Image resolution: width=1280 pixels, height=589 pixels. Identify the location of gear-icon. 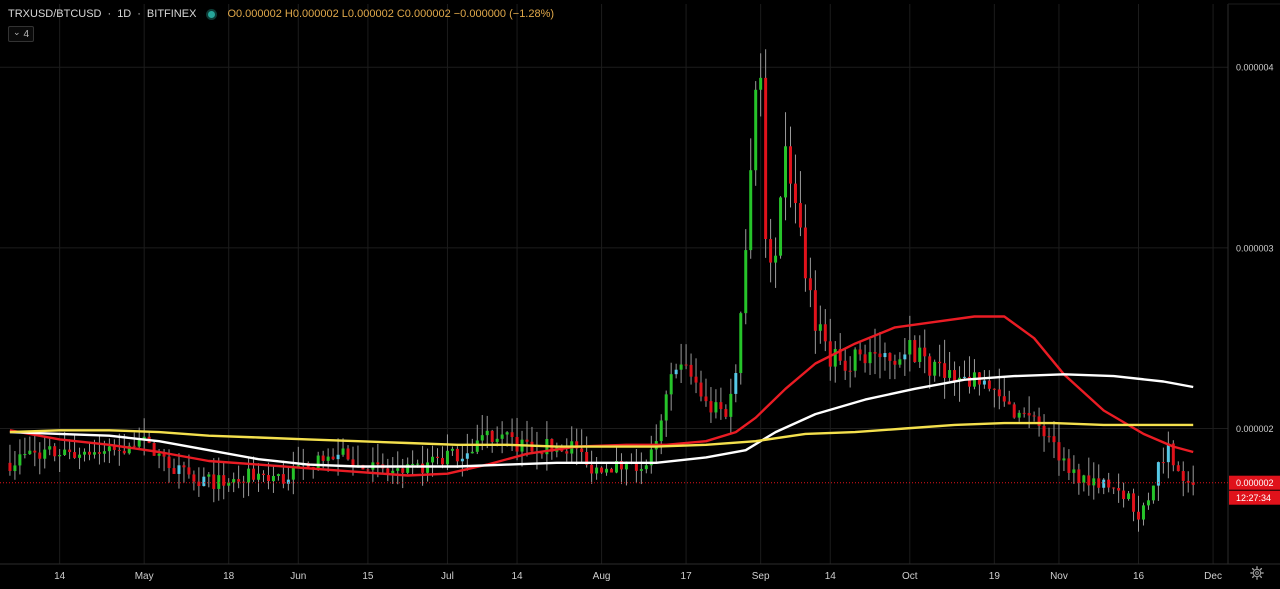
(1257, 573).